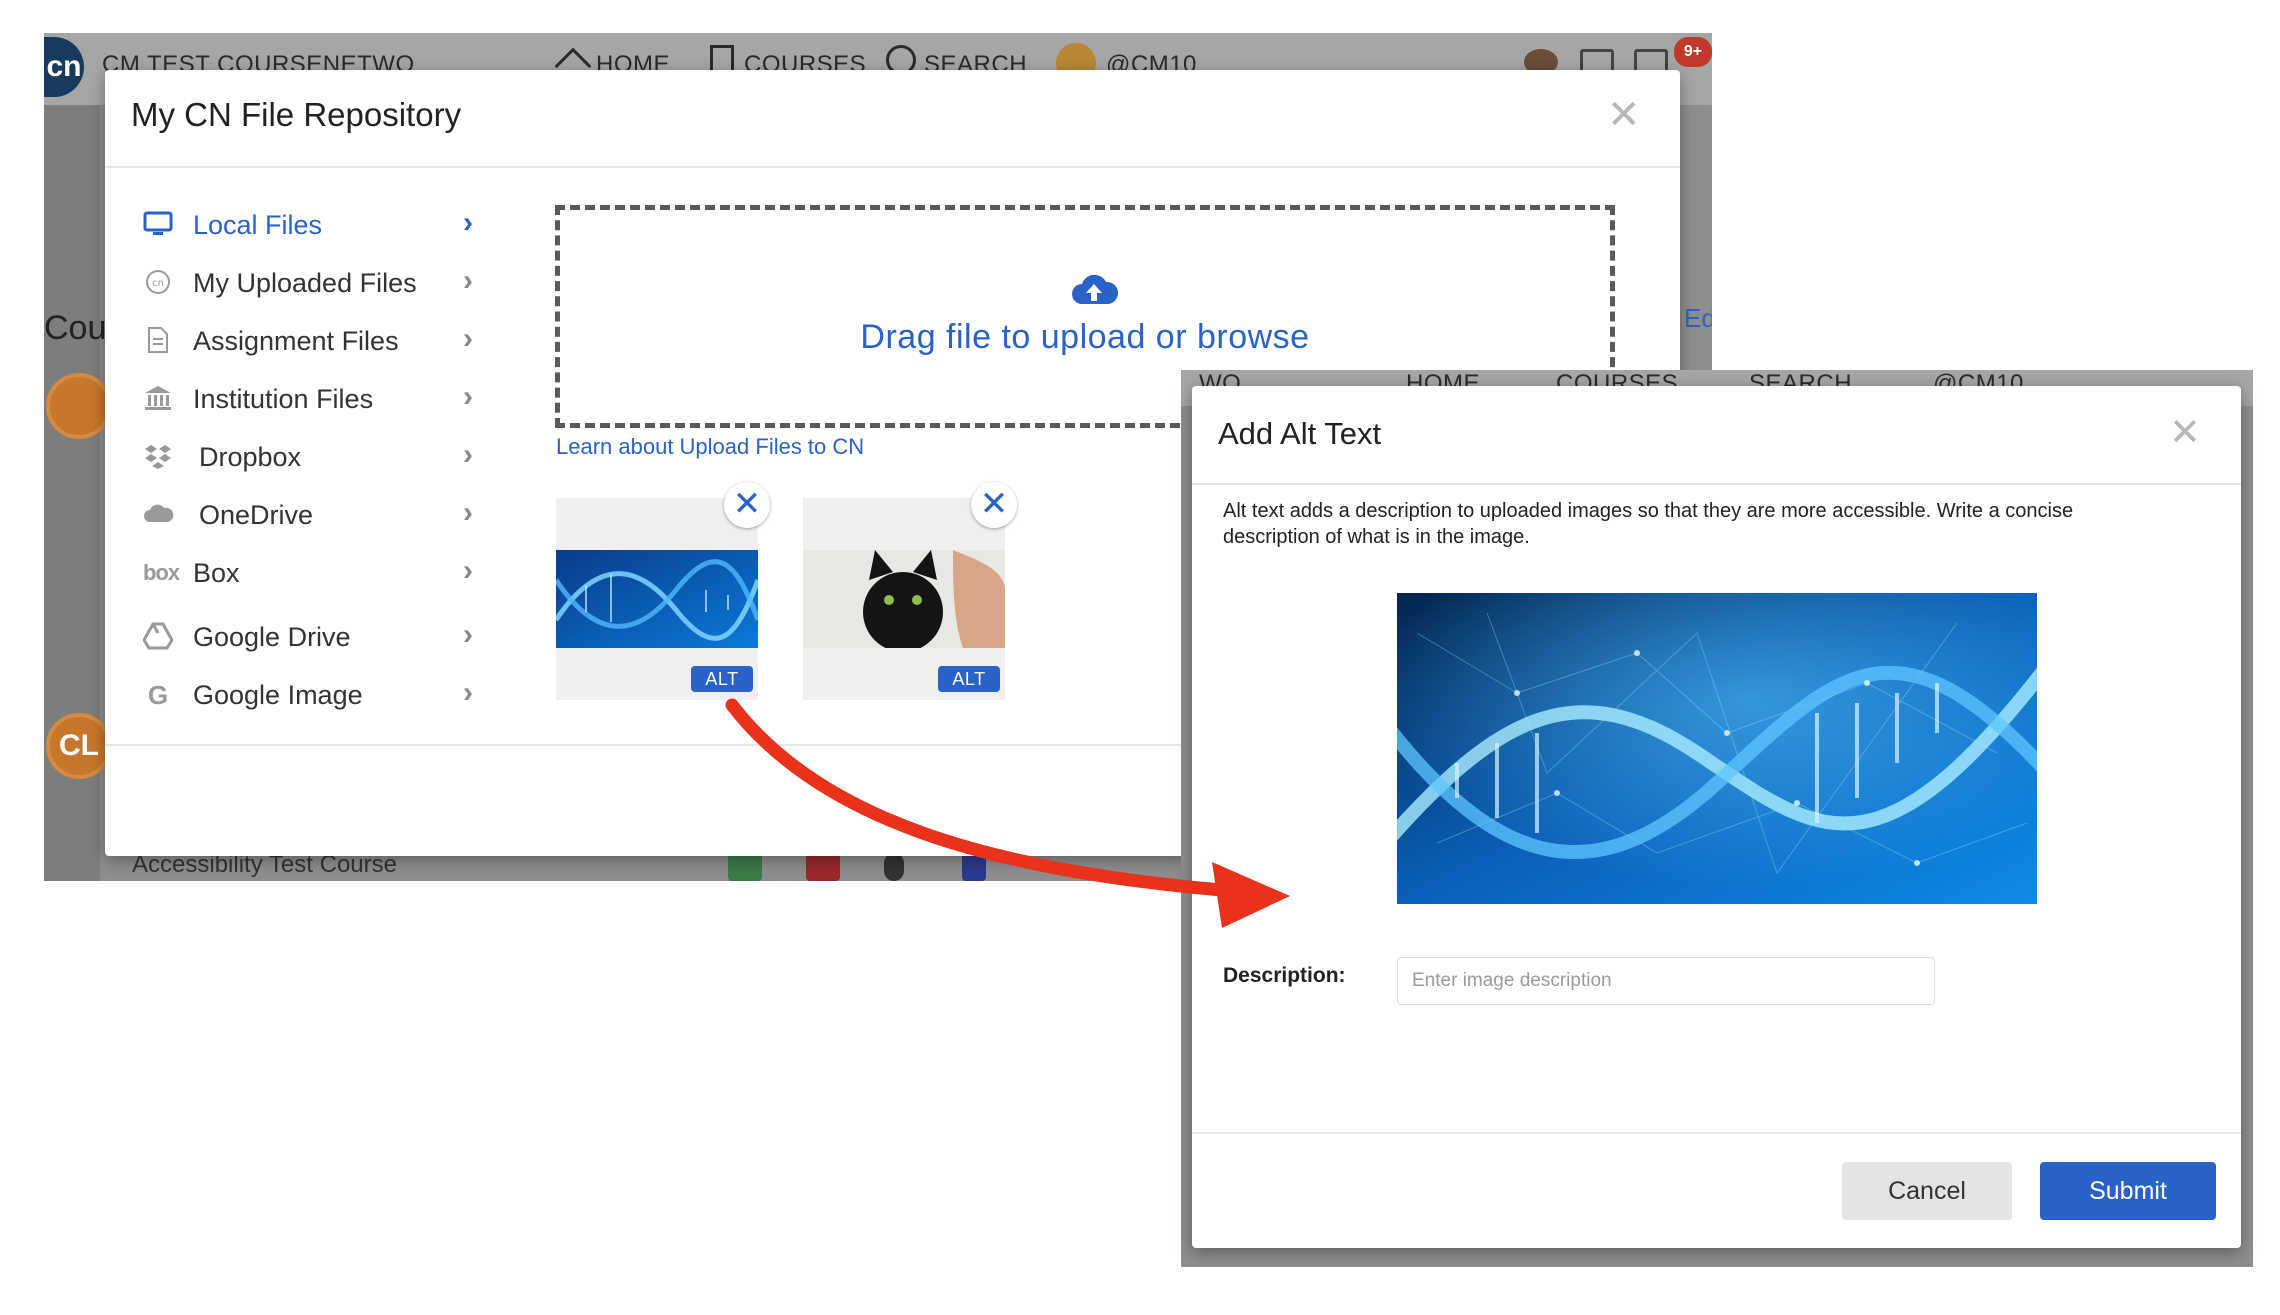  I want to click on source-my-uploaded-files: cn My Uploaded Files ›, so click(321, 283).